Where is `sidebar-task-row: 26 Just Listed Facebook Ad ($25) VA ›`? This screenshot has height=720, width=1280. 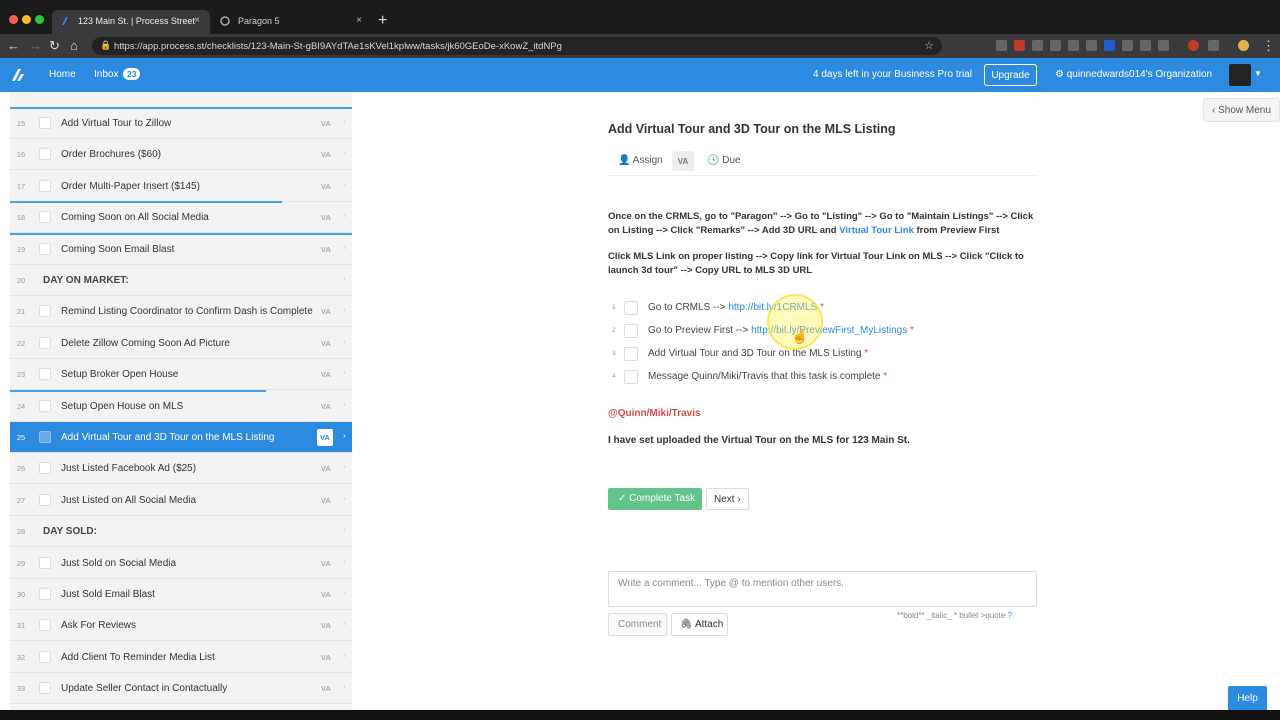 sidebar-task-row: 26 Just Listed Facebook Ad ($25) VA › is located at coordinates (181, 469).